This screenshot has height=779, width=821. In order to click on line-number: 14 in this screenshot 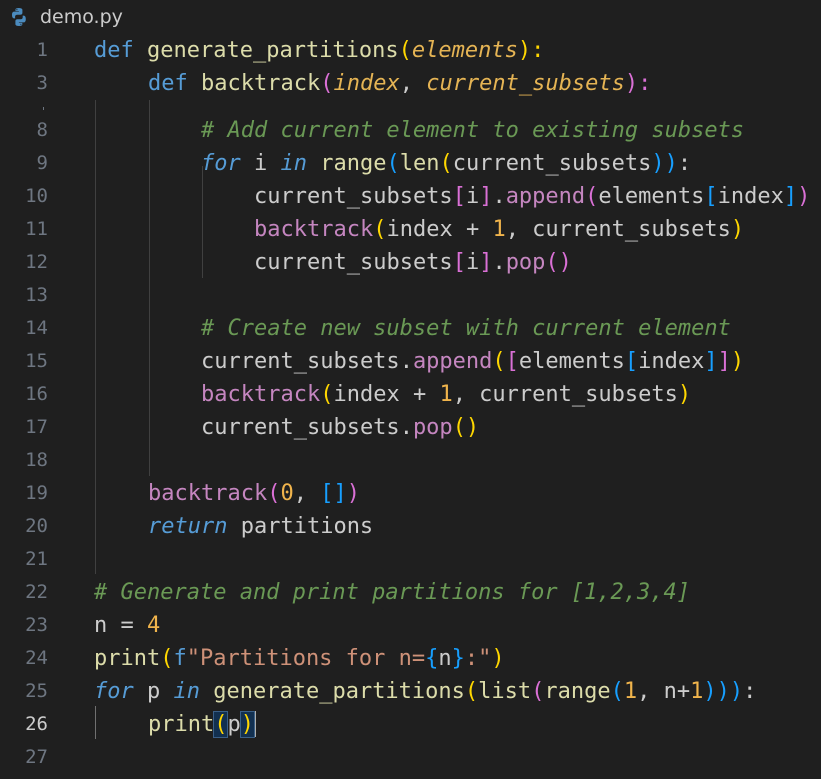, I will do `click(36, 328)`.